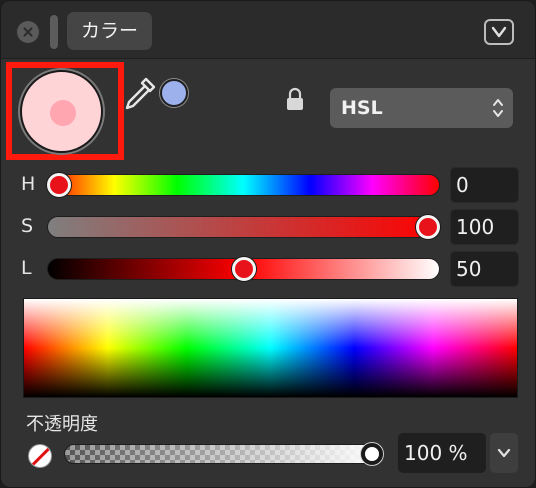 This screenshot has width=536, height=488. Describe the element at coordinates (428, 227) in the screenshot. I see `saturation-slider-thumb` at that location.